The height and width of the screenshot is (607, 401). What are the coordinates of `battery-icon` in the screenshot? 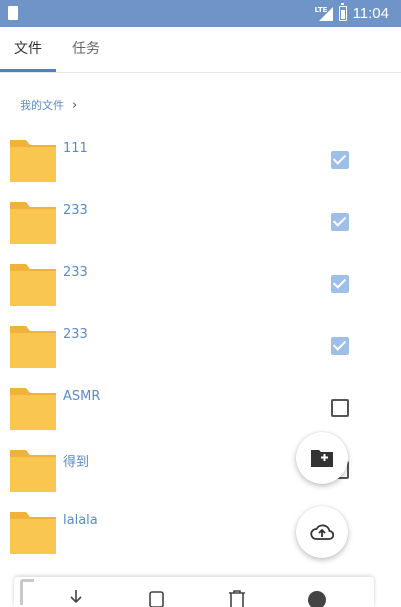 It's located at (342, 12).